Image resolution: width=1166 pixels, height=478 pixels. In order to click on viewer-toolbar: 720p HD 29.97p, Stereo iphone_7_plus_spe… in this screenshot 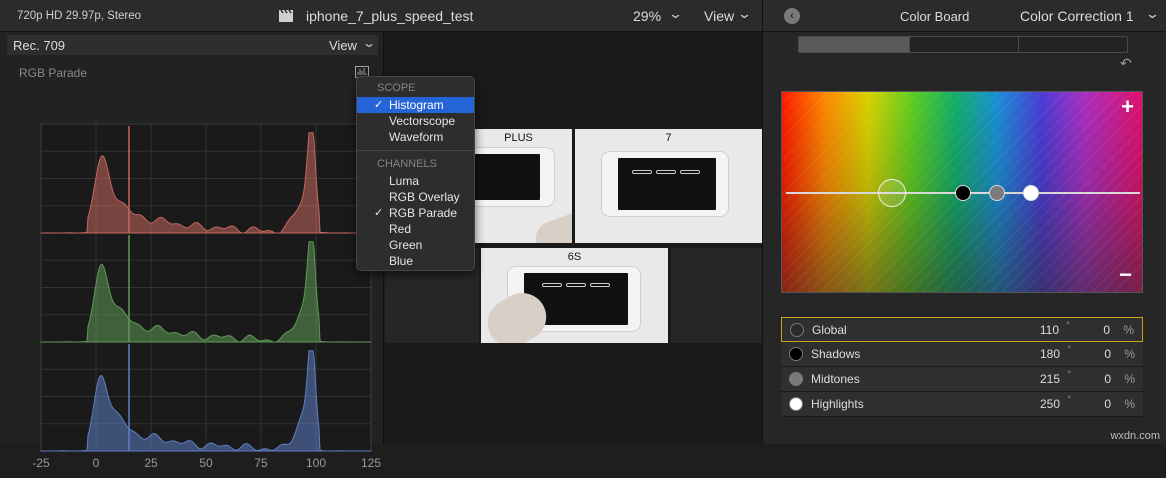, I will do `click(381, 16)`.